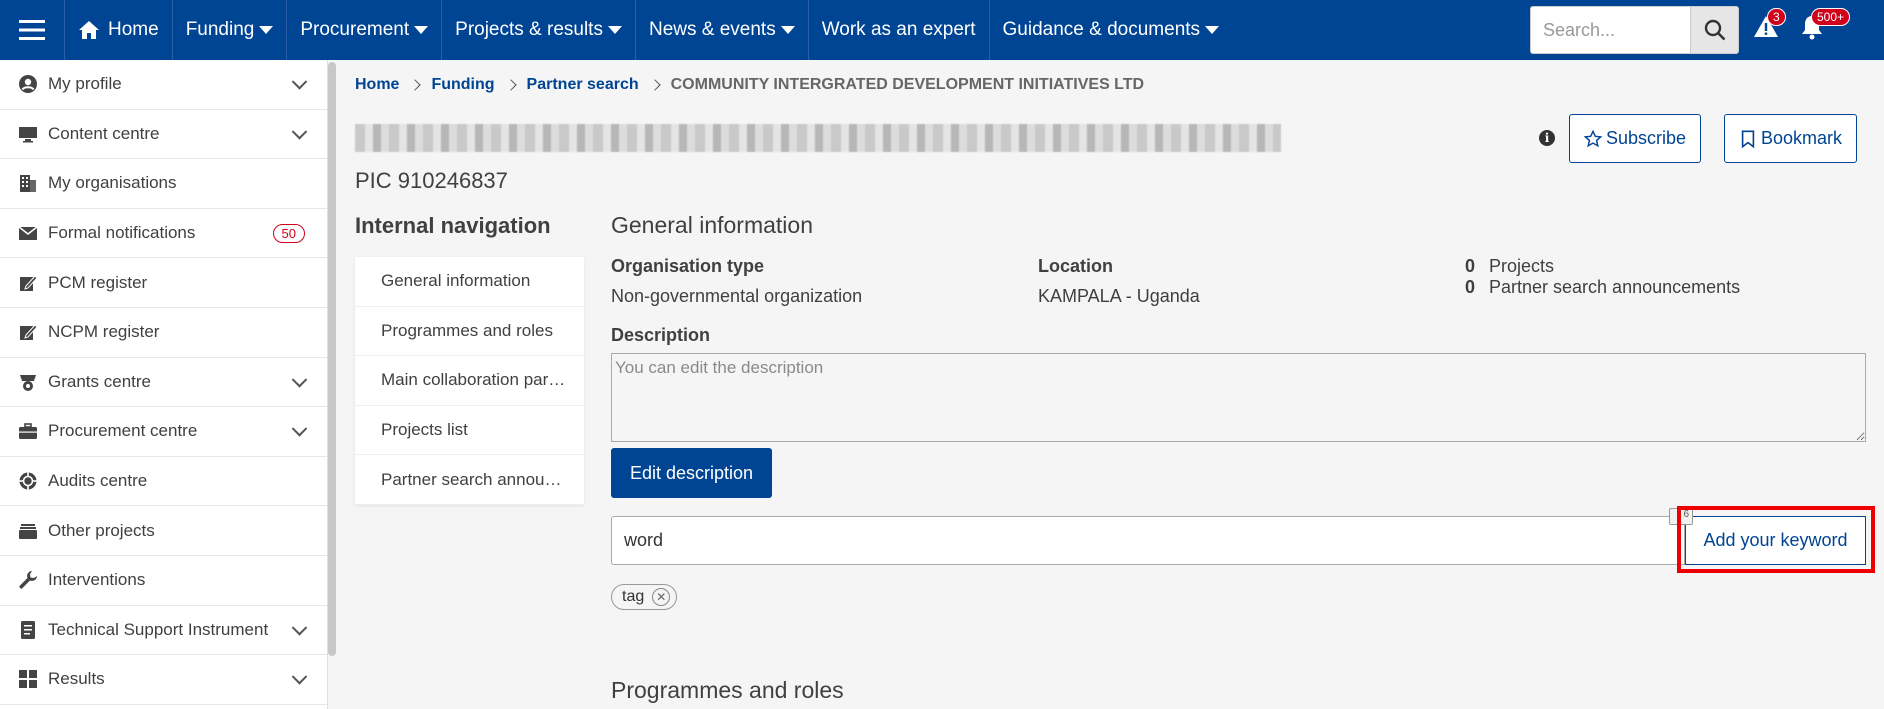 The image size is (1884, 709). What do you see at coordinates (229, 30) in the screenshot?
I see `nav-funding: Funding` at bounding box center [229, 30].